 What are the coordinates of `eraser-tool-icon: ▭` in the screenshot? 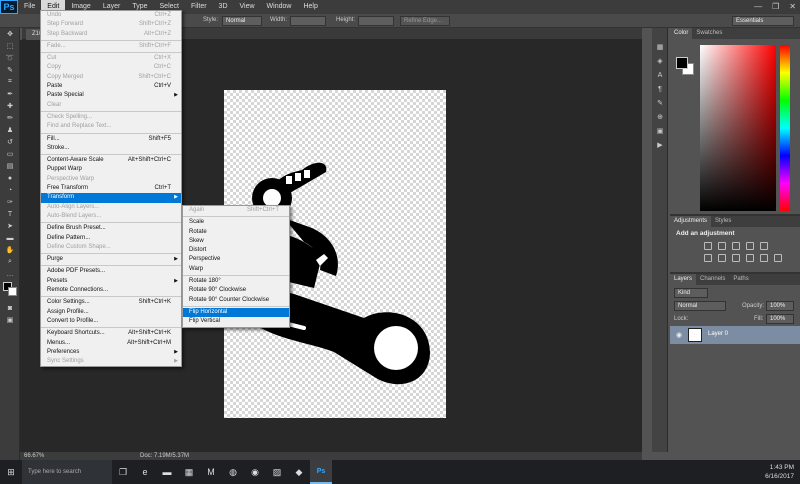 It's located at (10, 154).